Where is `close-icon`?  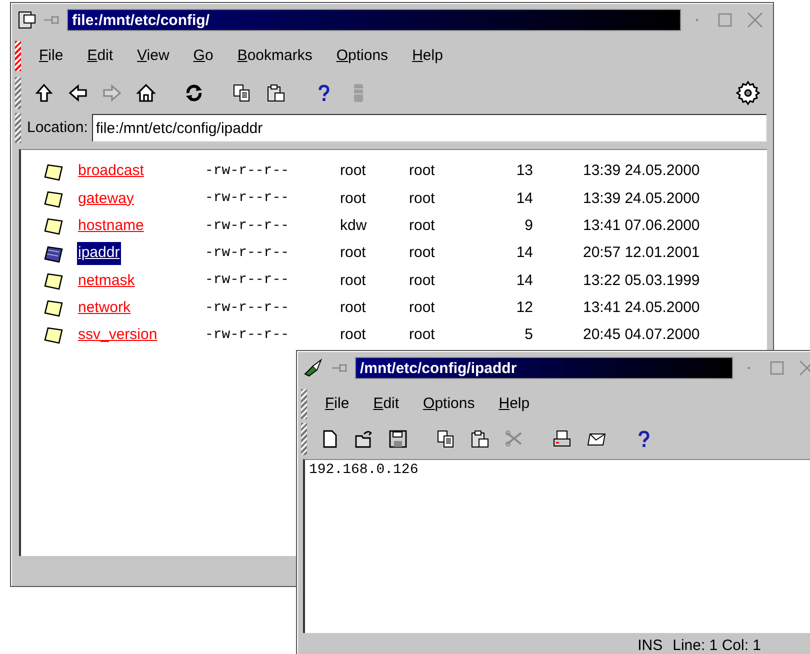
close-icon is located at coordinates (755, 20).